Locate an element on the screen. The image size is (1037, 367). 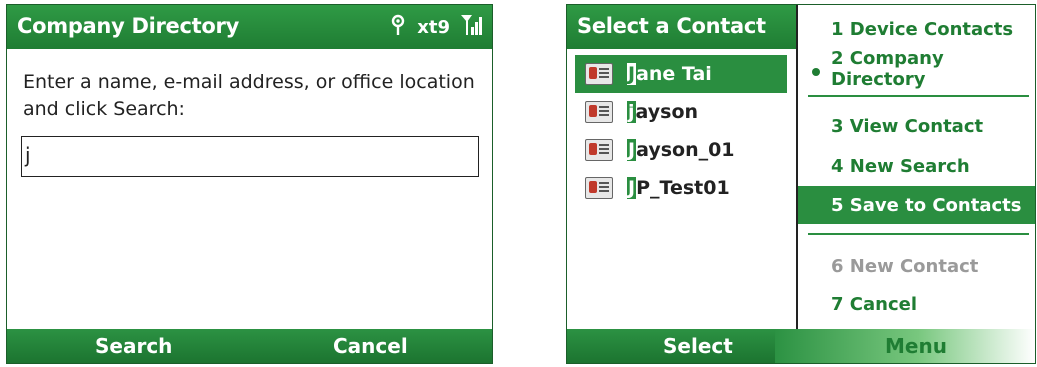
menu-softkey: Menu is located at coordinates (916, 346).